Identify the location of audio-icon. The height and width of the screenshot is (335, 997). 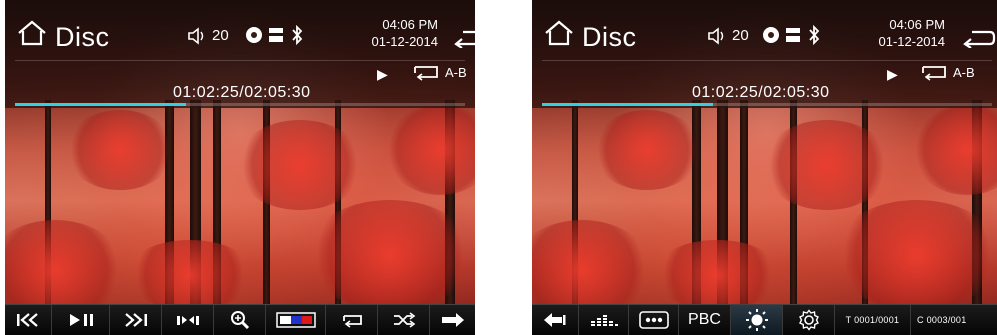
(187, 320).